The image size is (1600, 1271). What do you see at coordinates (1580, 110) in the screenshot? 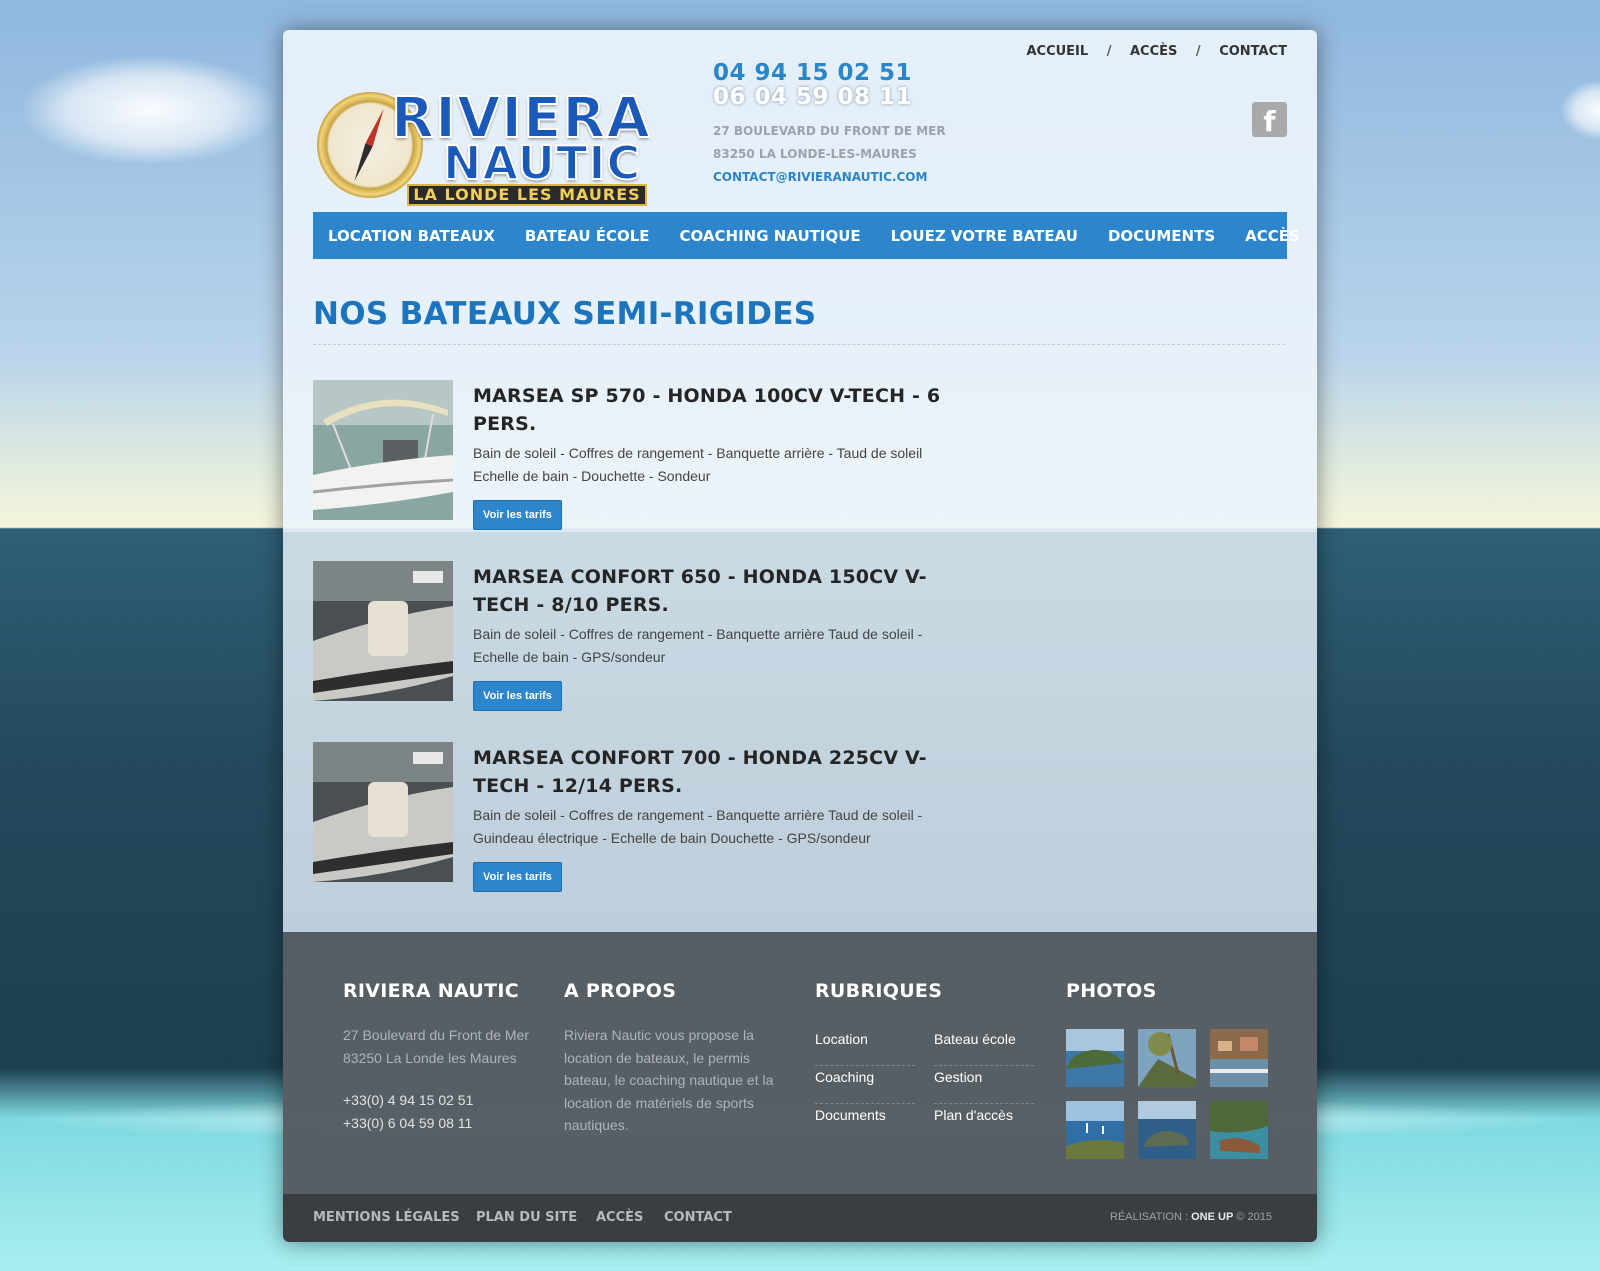
I see `cloud-right-edge` at bounding box center [1580, 110].